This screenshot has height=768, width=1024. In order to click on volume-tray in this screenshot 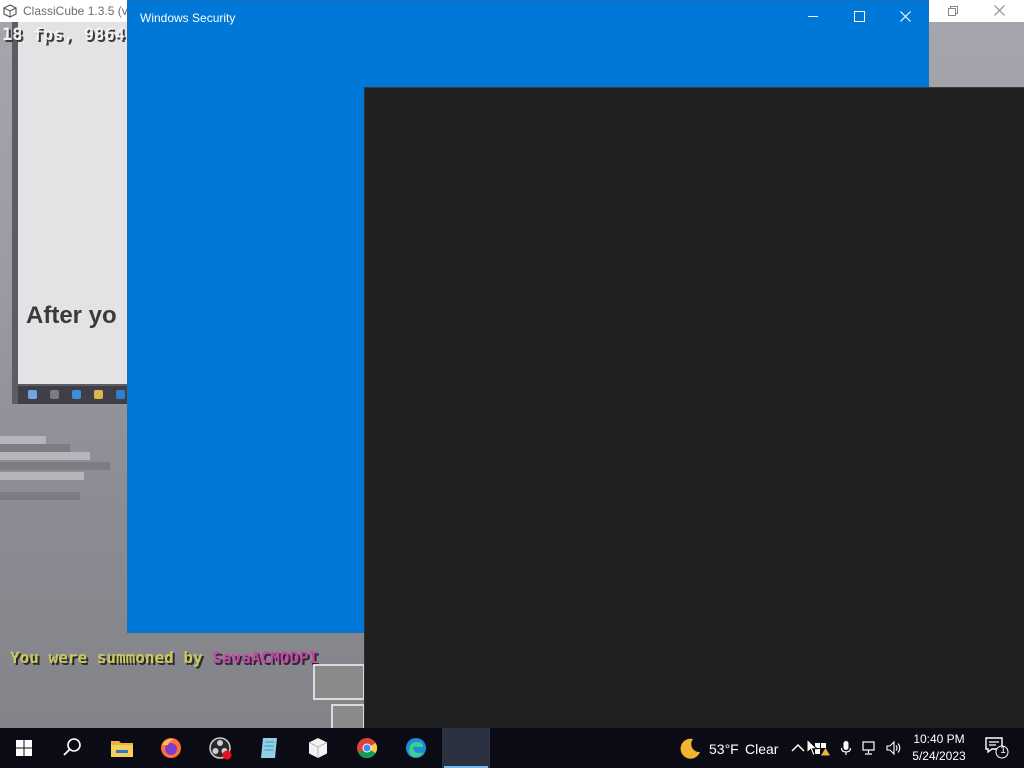, I will do `click(894, 748)`.